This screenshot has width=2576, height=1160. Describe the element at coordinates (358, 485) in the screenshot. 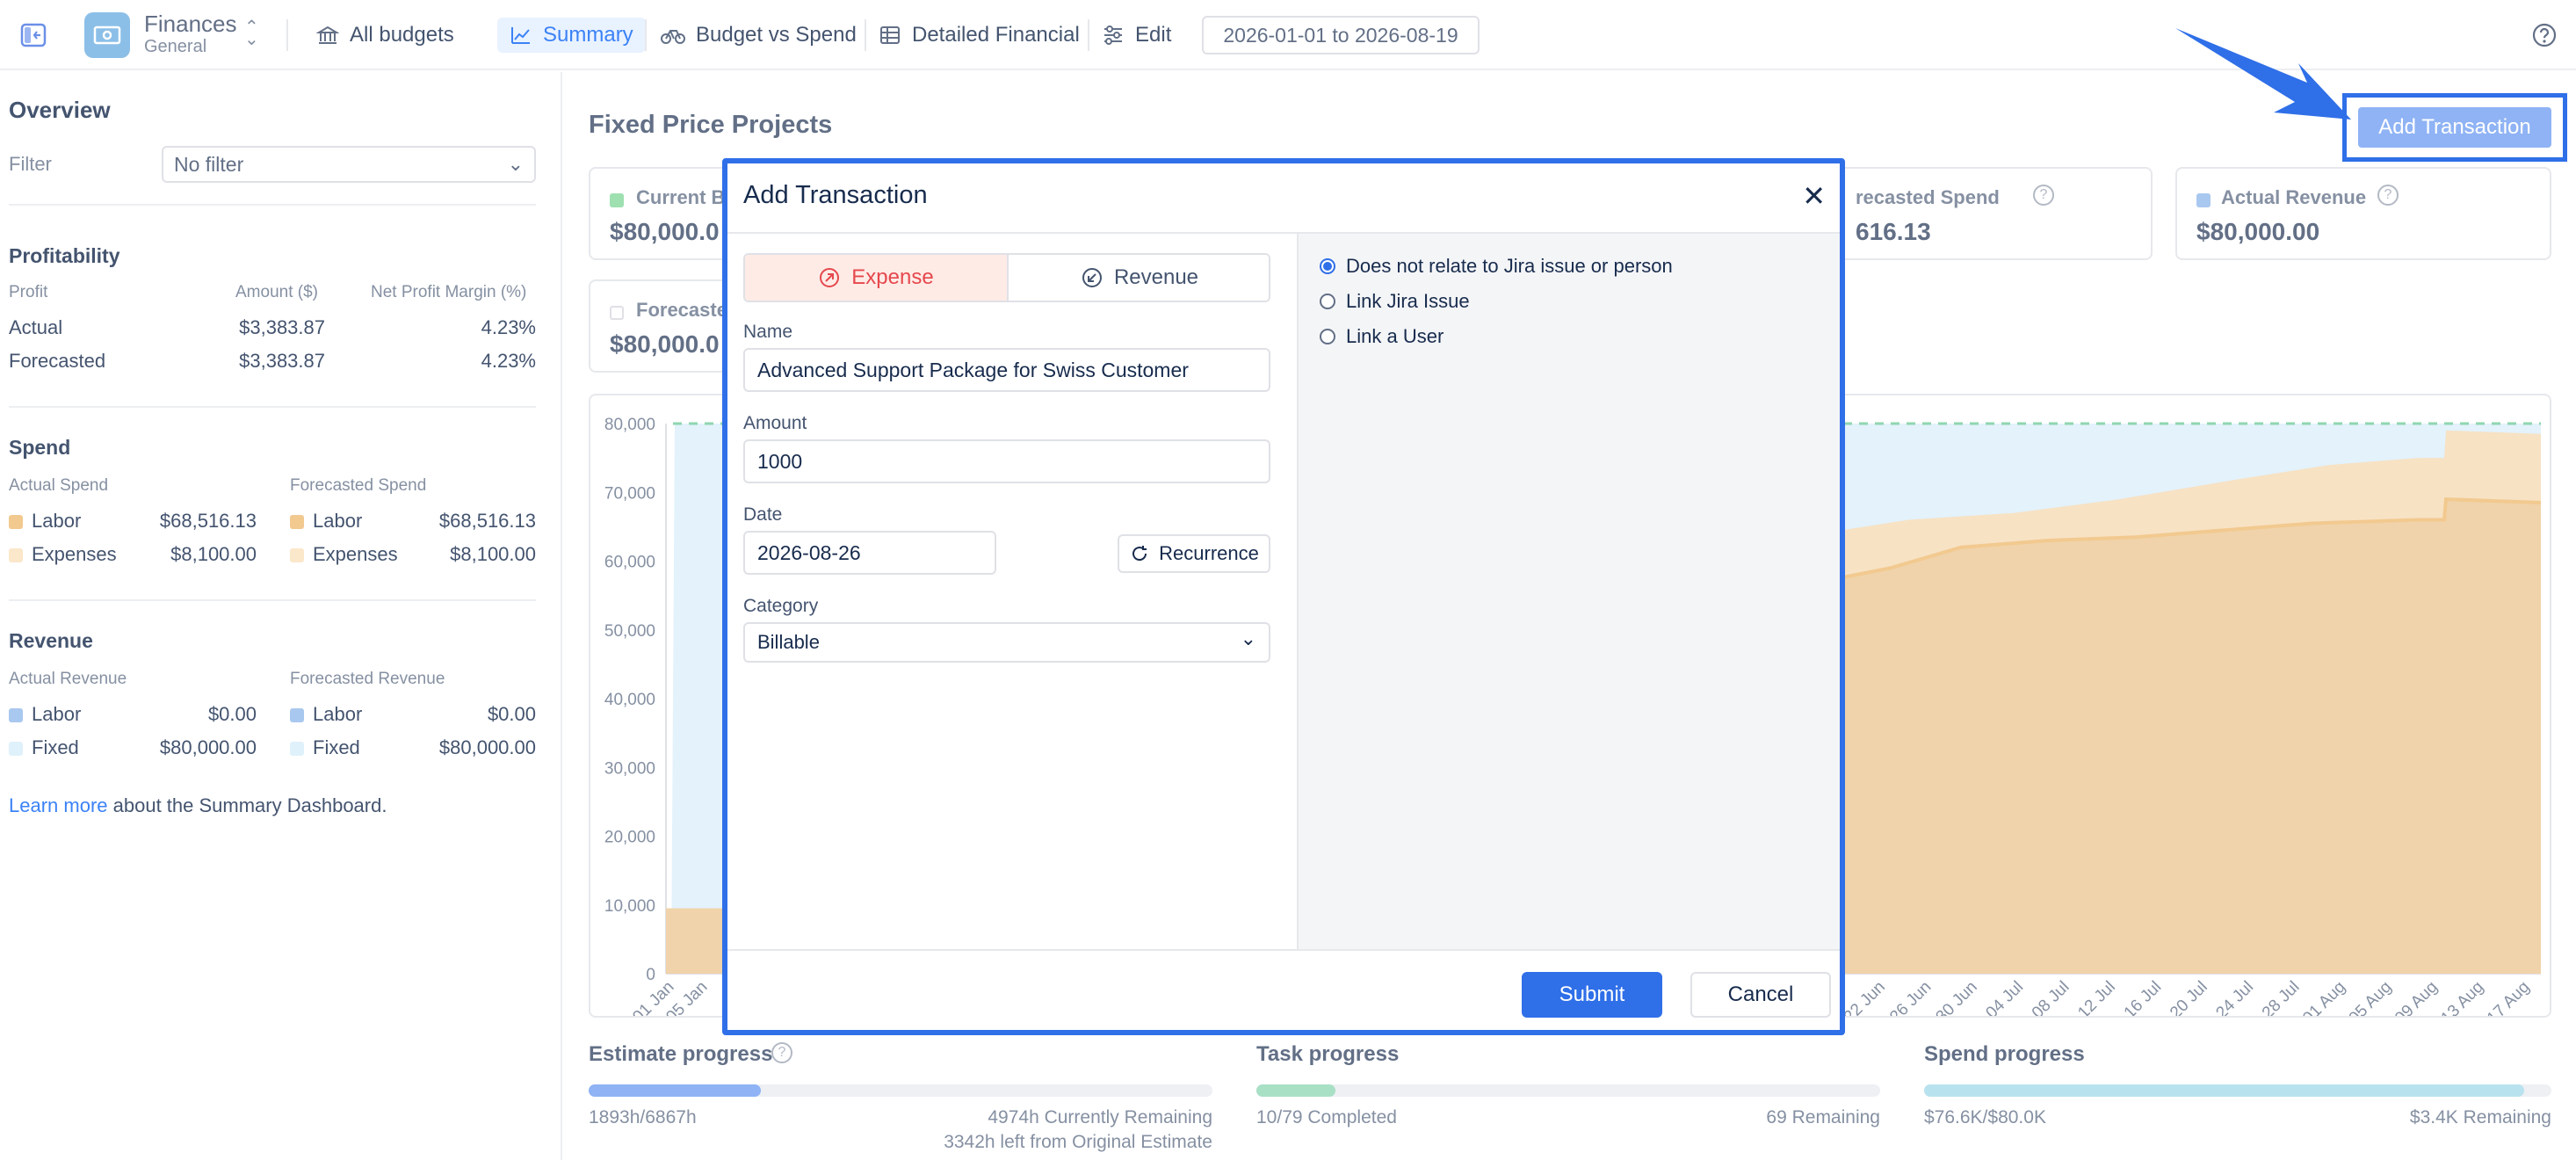

I see `forecast-spend-title: Forecasted Spend` at that location.